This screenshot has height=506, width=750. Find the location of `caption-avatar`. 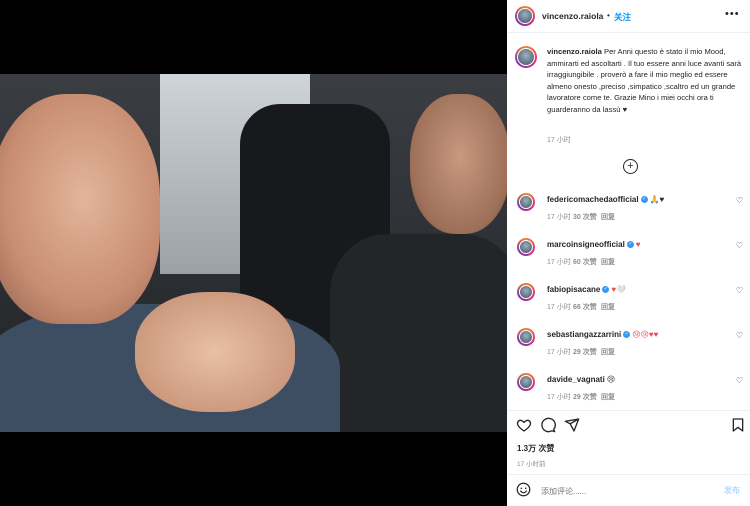

caption-avatar is located at coordinates (526, 57).